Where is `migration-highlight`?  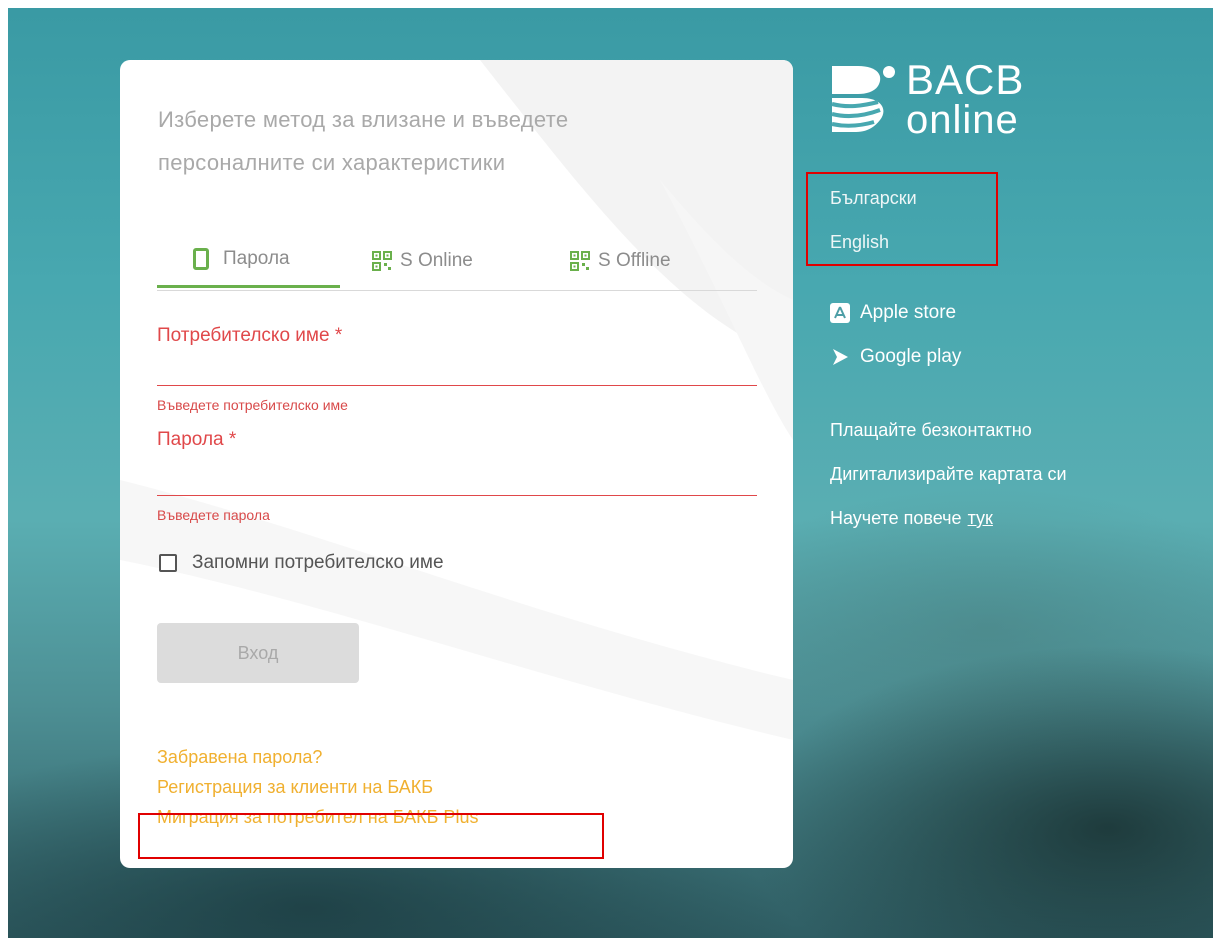 migration-highlight is located at coordinates (371, 836).